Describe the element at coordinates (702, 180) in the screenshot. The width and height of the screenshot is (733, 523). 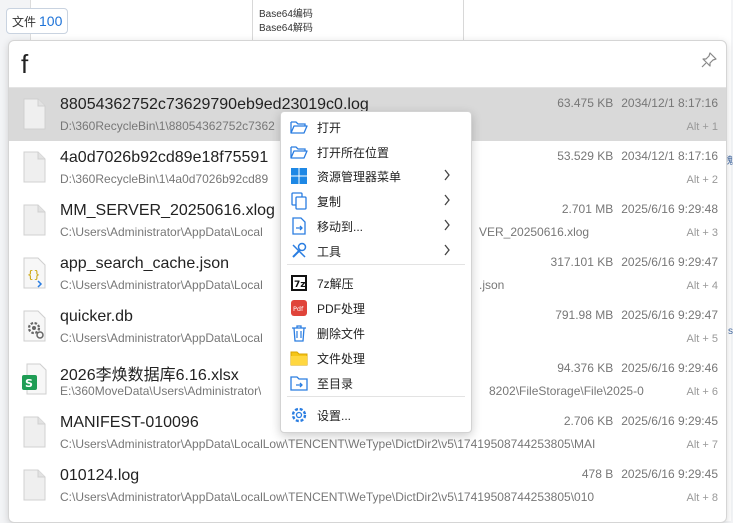
I see `result-hotkey: Alt + 2` at that location.